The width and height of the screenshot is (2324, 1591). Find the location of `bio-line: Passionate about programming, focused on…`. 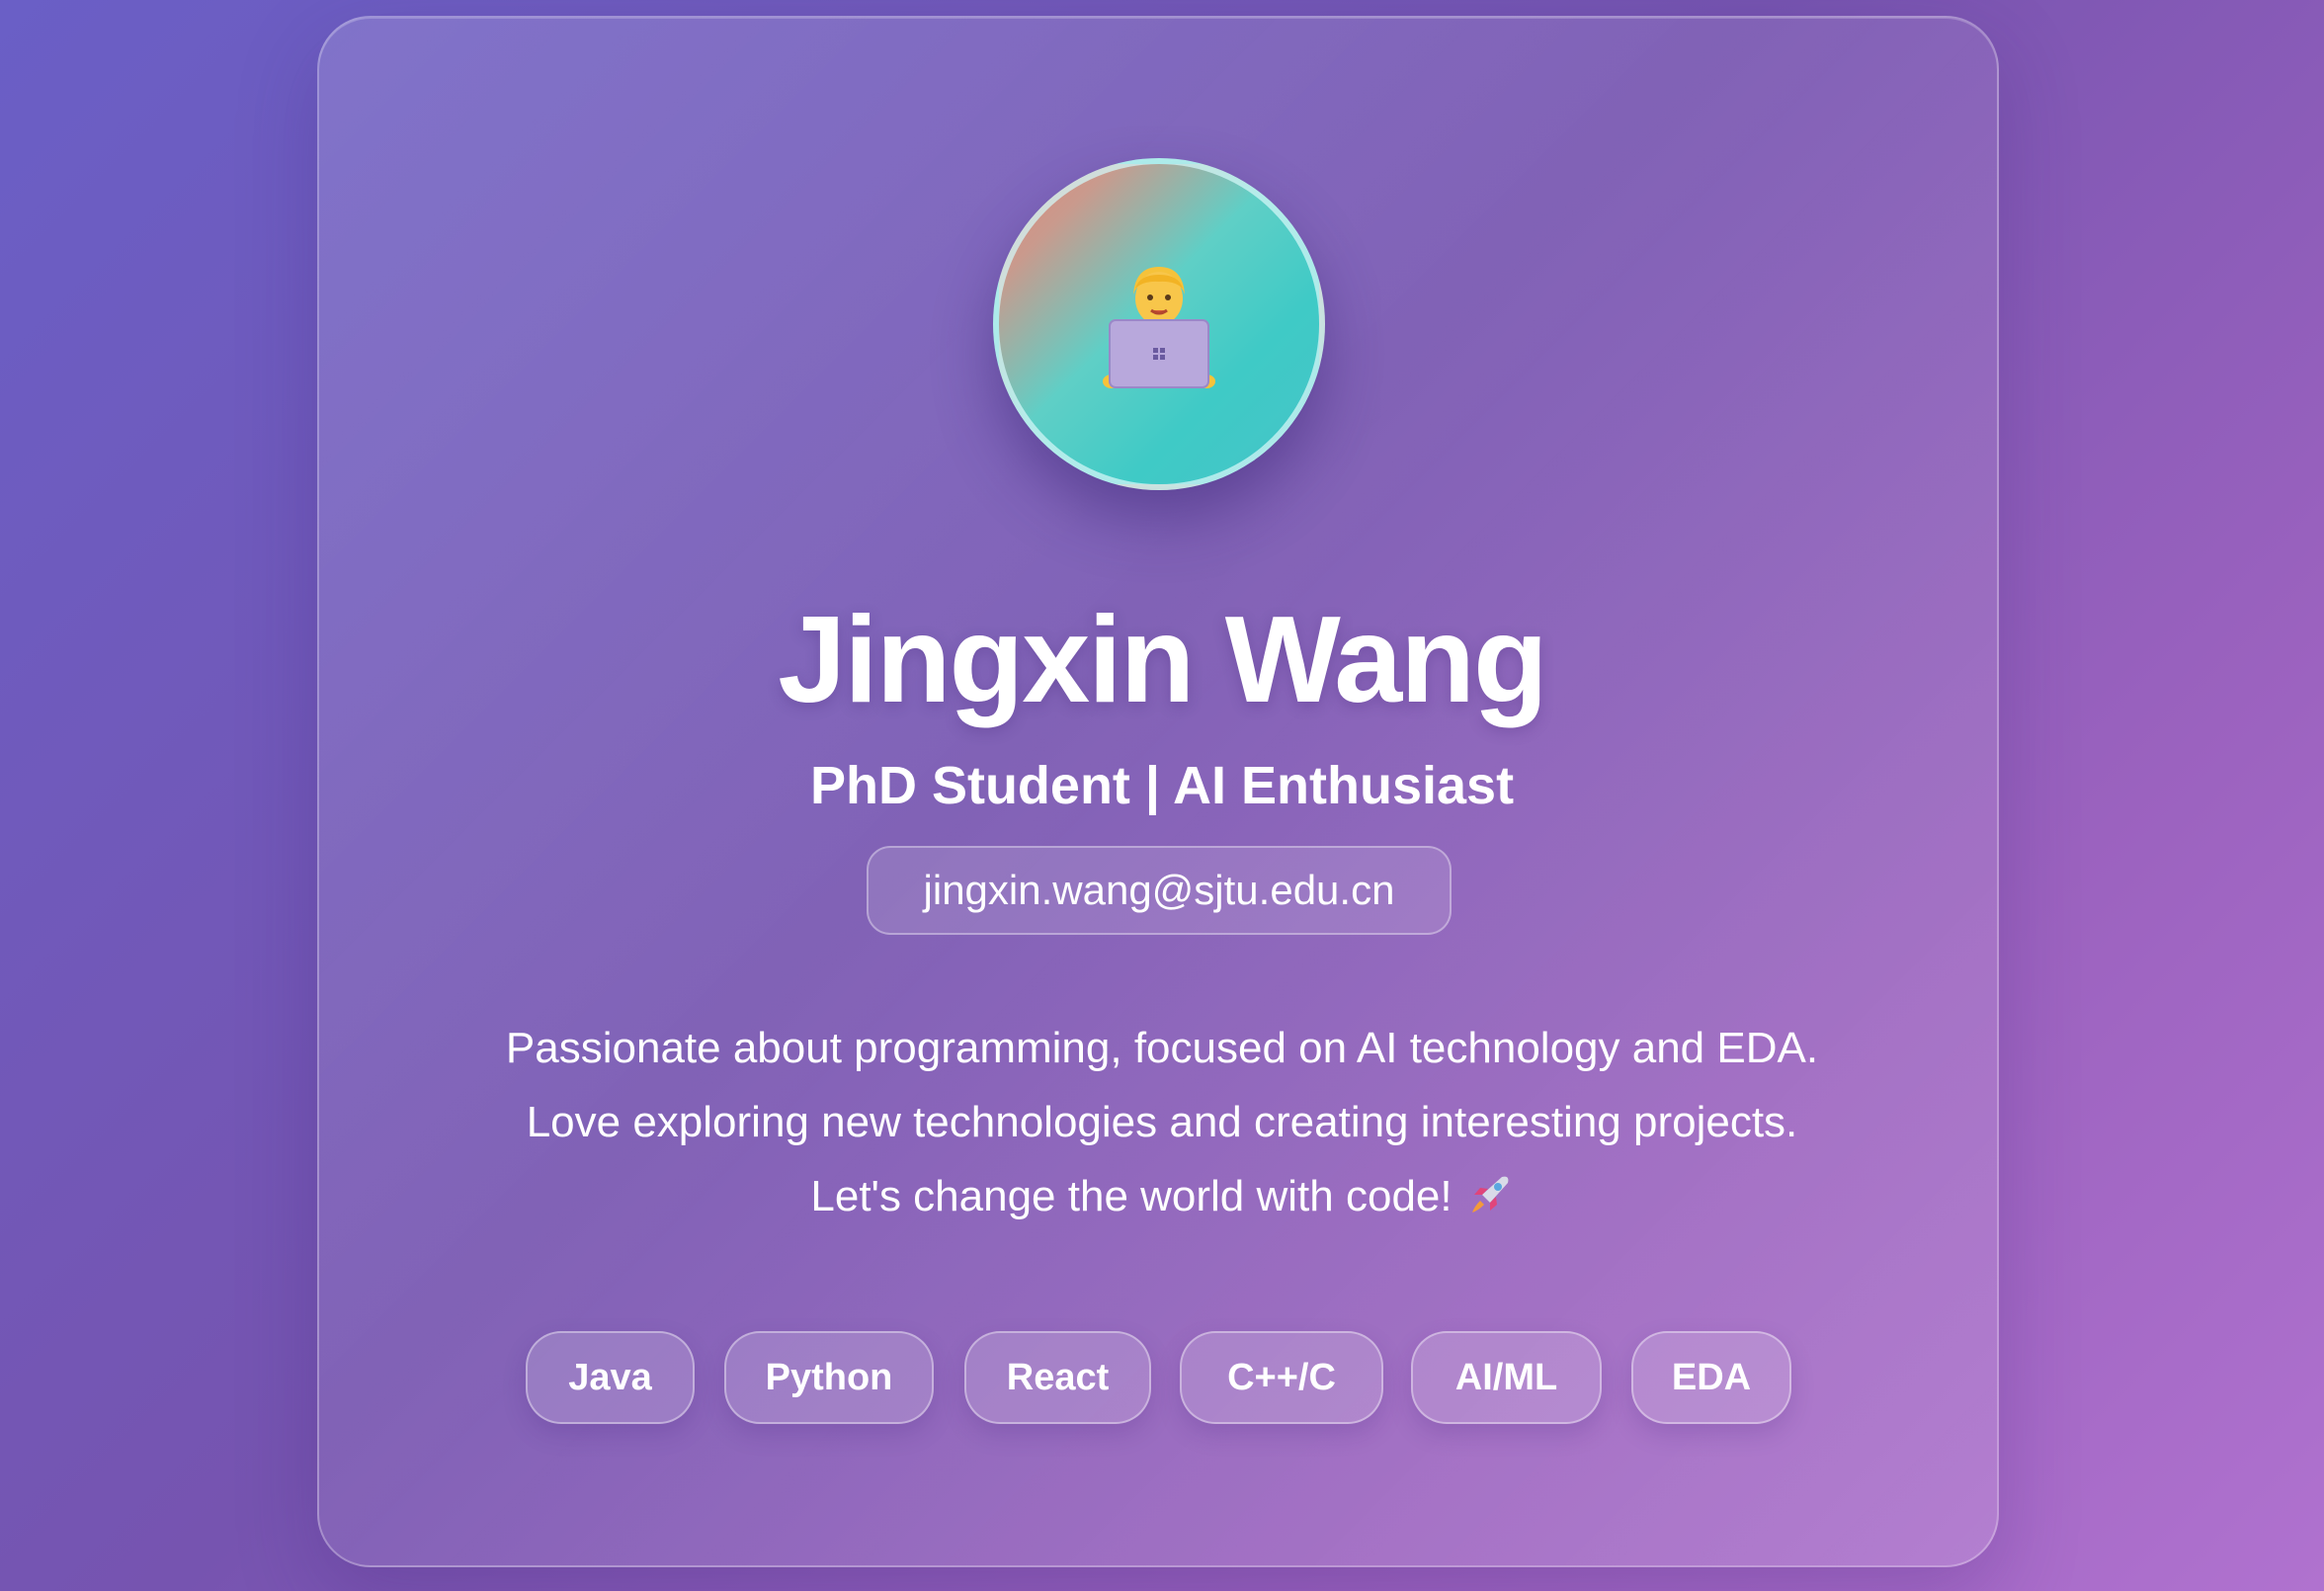

bio-line: Passionate about programming, focused on… is located at coordinates (1162, 1048).